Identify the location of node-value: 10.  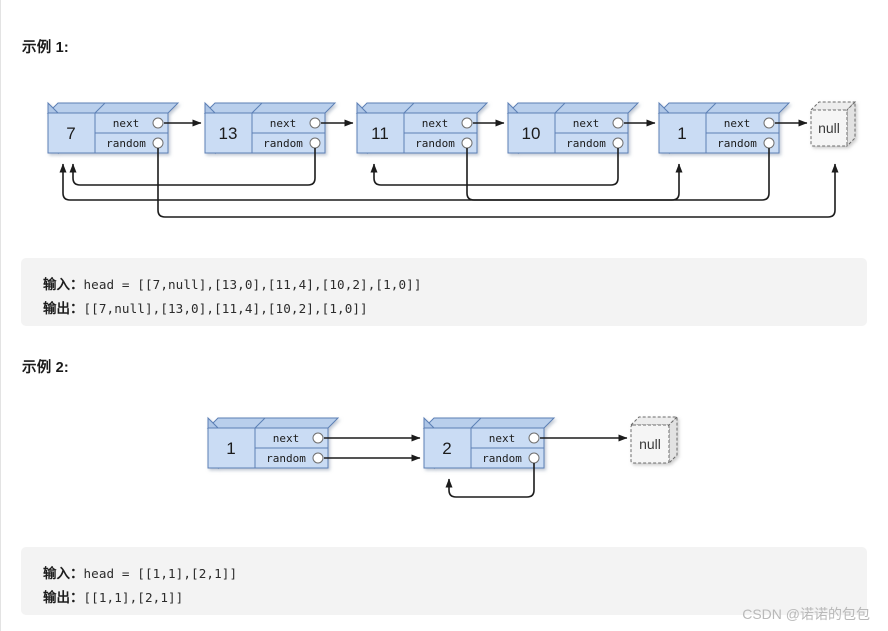
(531, 133).